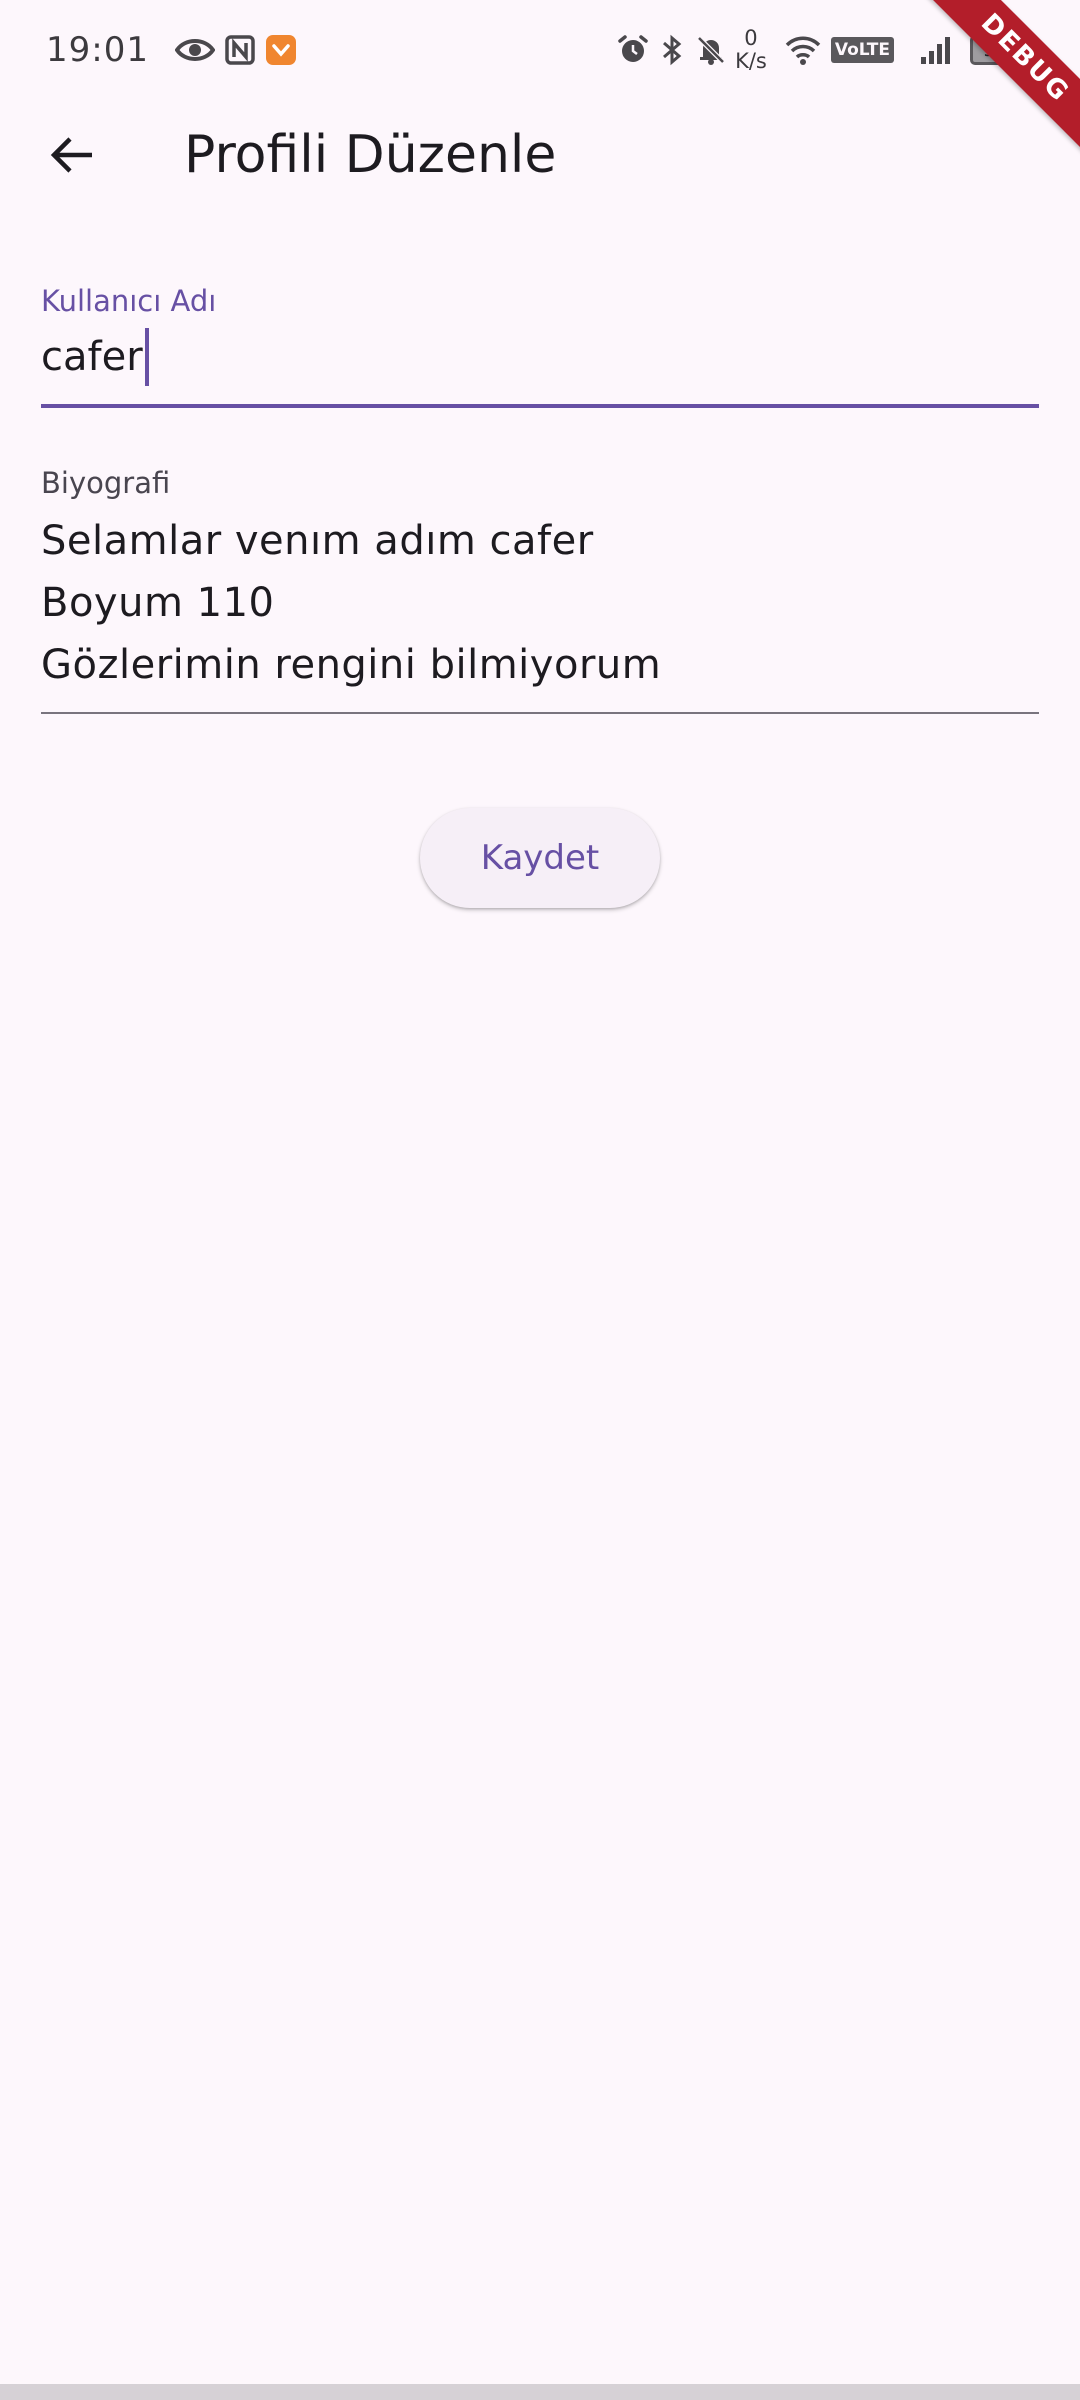 The width and height of the screenshot is (1080, 2400). I want to click on page-title: Profili Düzenle, so click(370, 155).